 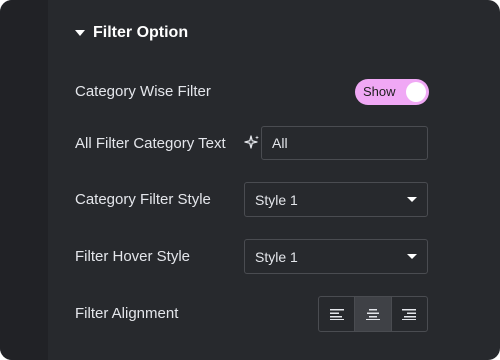 What do you see at coordinates (133, 256) in the screenshot?
I see `filter-hover-style-label: Filter Hover Style` at bounding box center [133, 256].